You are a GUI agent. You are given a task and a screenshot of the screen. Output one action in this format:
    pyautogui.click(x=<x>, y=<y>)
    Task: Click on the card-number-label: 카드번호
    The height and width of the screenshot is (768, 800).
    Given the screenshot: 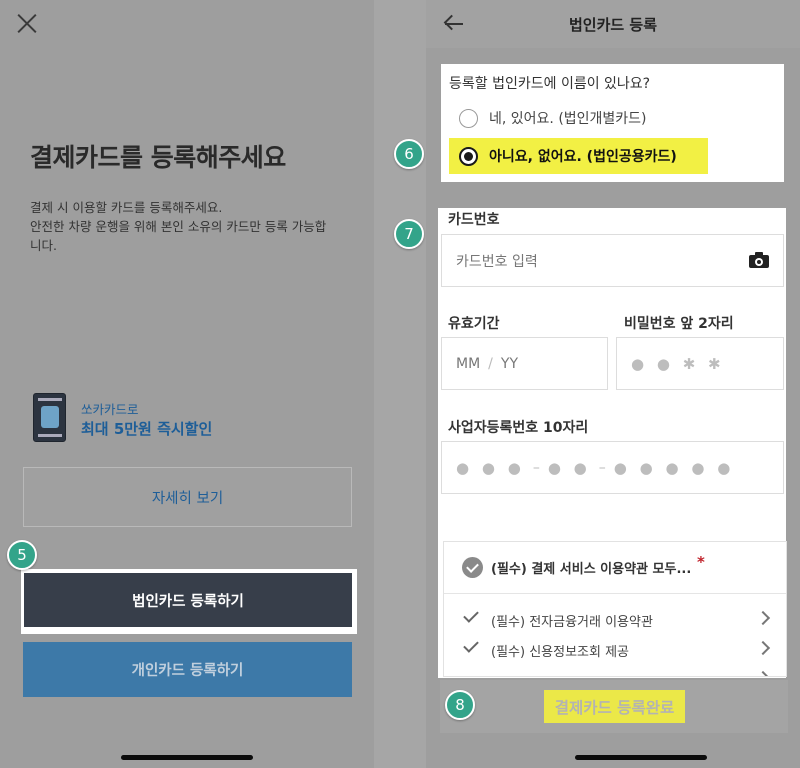 What is the action you would take?
    pyautogui.click(x=474, y=220)
    